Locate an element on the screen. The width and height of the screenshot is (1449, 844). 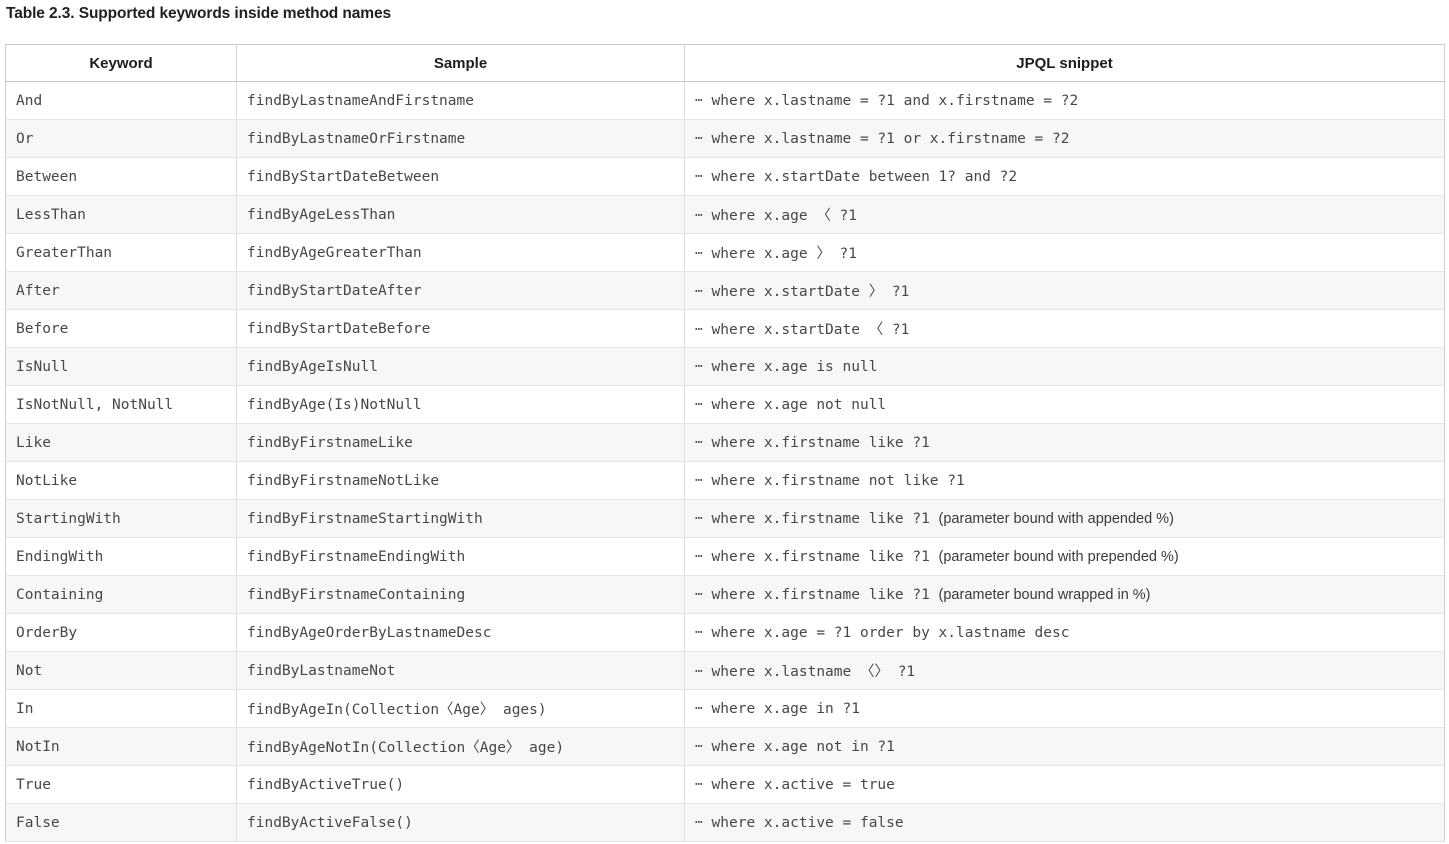
cell-jpql-snippet: ⋯ where x.startDate 〉 ?1 is located at coordinates (1064, 290).